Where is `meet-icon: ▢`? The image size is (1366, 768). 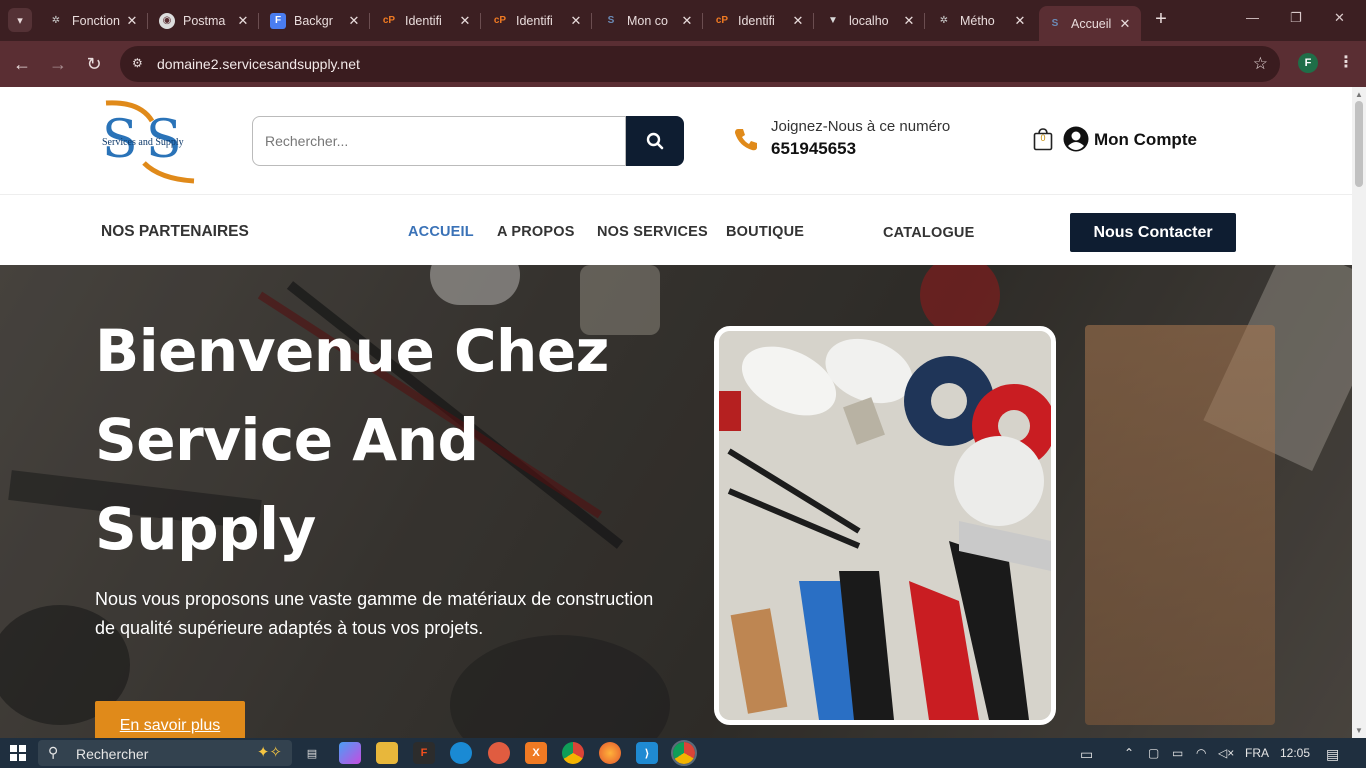 meet-icon: ▢ is located at coordinates (1153, 753).